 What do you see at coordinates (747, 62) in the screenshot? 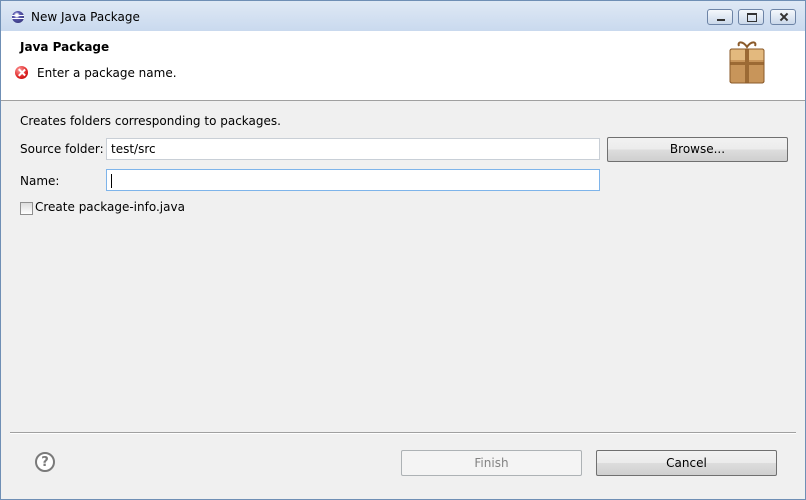
I see `package-icon` at bounding box center [747, 62].